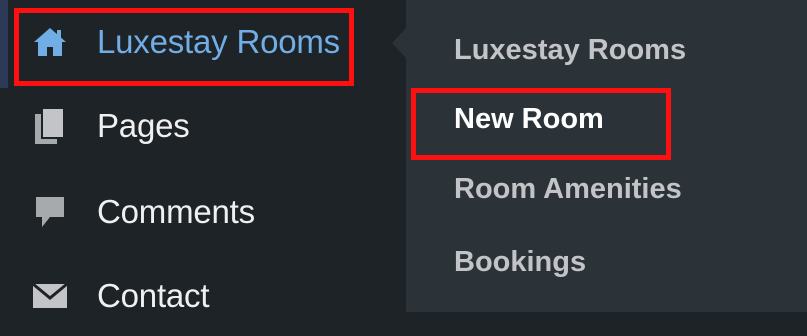 Image resolution: width=807 pixels, height=336 pixels. Describe the element at coordinates (143, 125) in the screenshot. I see `sidebar-item-label: Pages` at that location.